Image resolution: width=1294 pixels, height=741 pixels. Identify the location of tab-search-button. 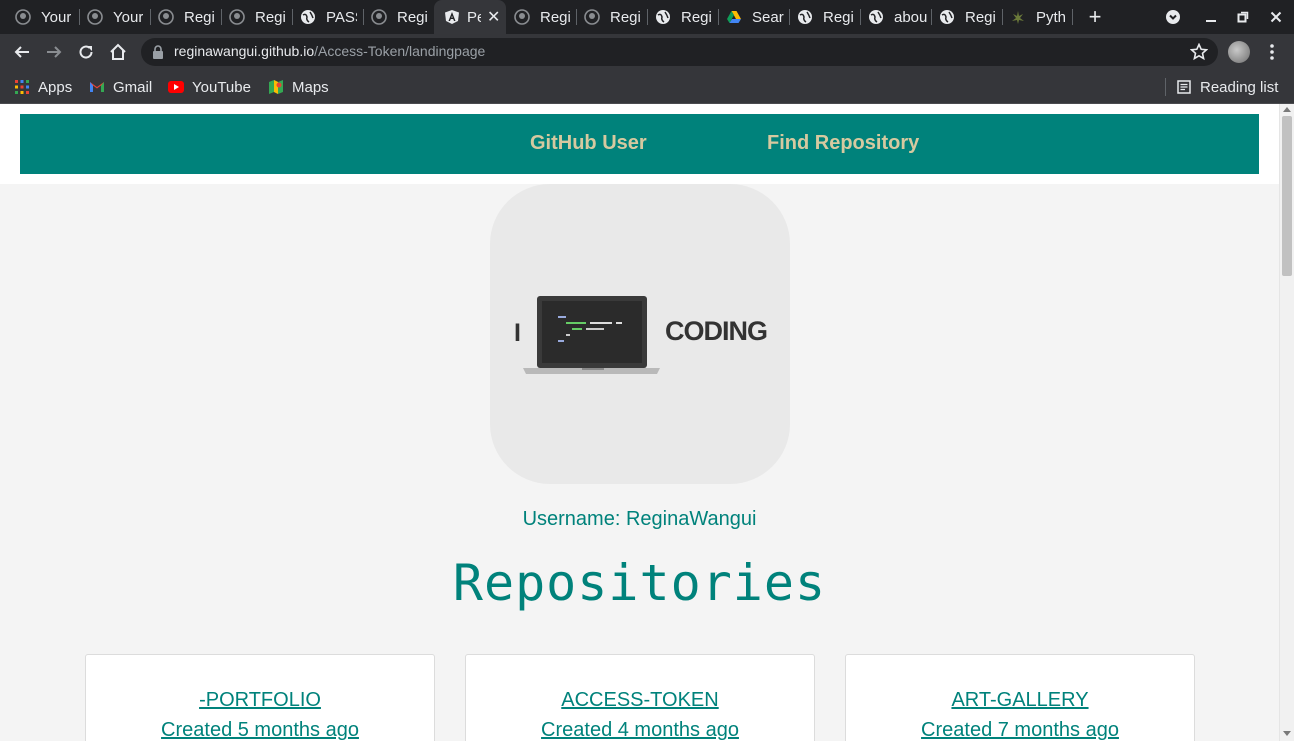
(1173, 17).